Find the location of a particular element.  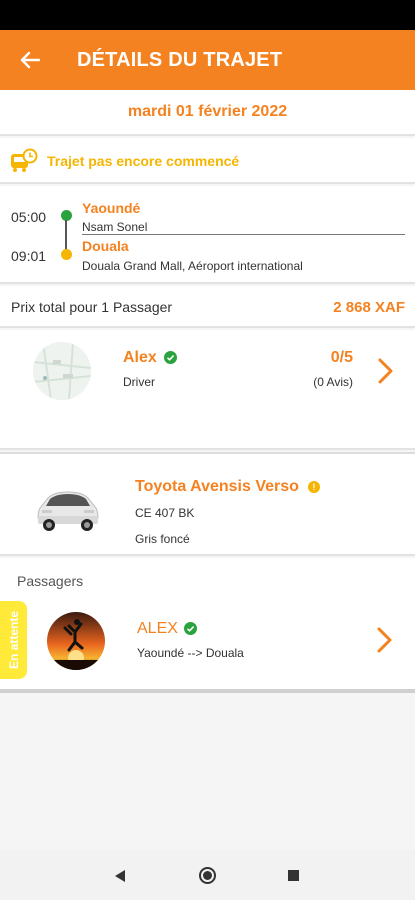

back-arrow-icon is located at coordinates (30, 60).